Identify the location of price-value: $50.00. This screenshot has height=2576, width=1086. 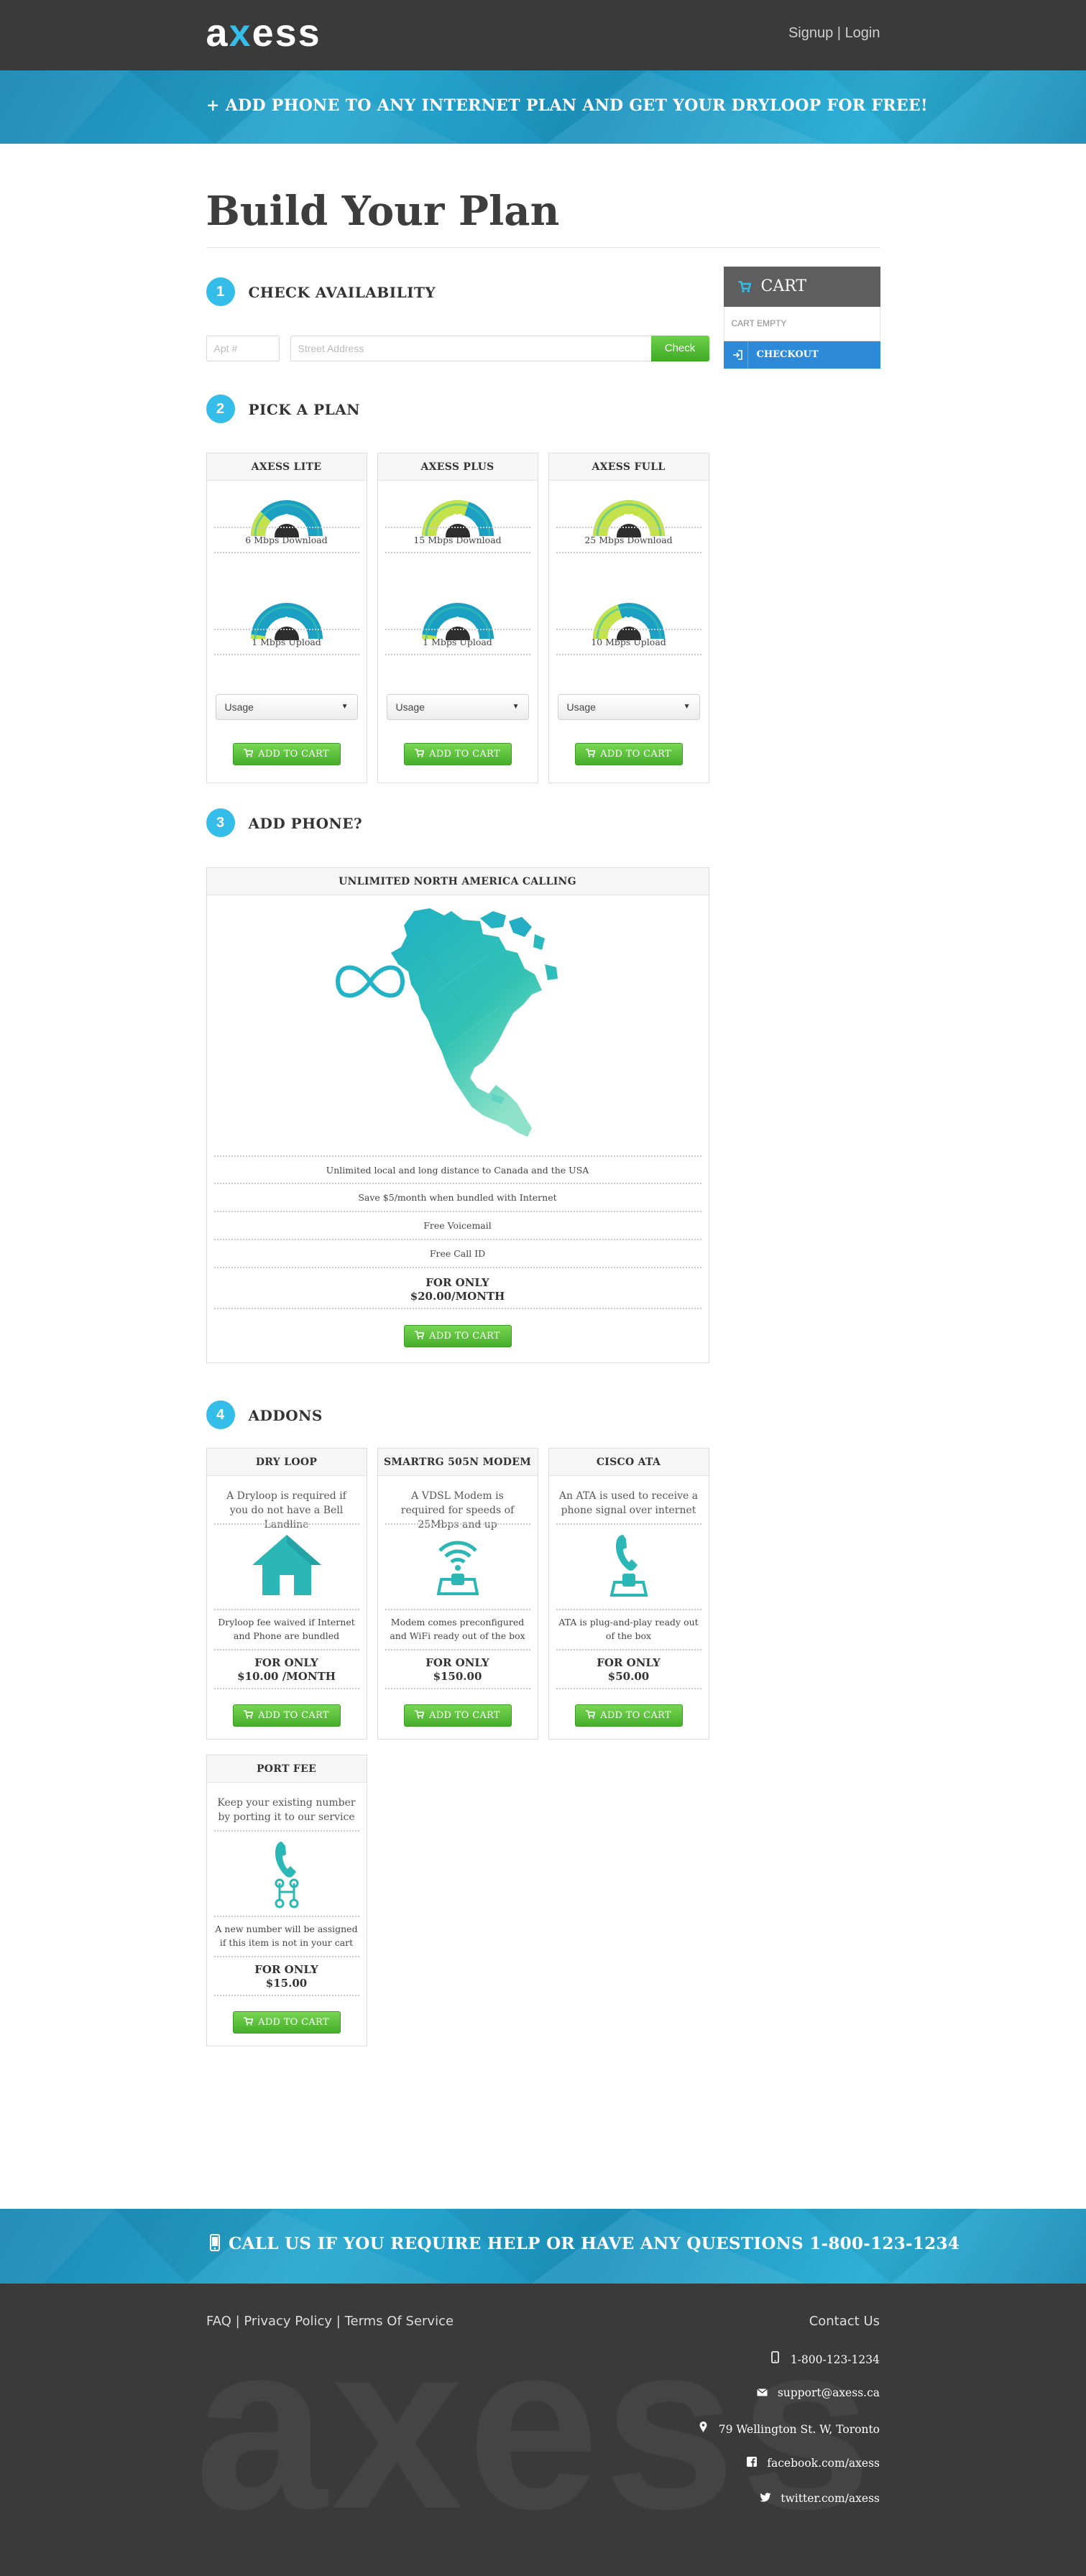
(628, 1676).